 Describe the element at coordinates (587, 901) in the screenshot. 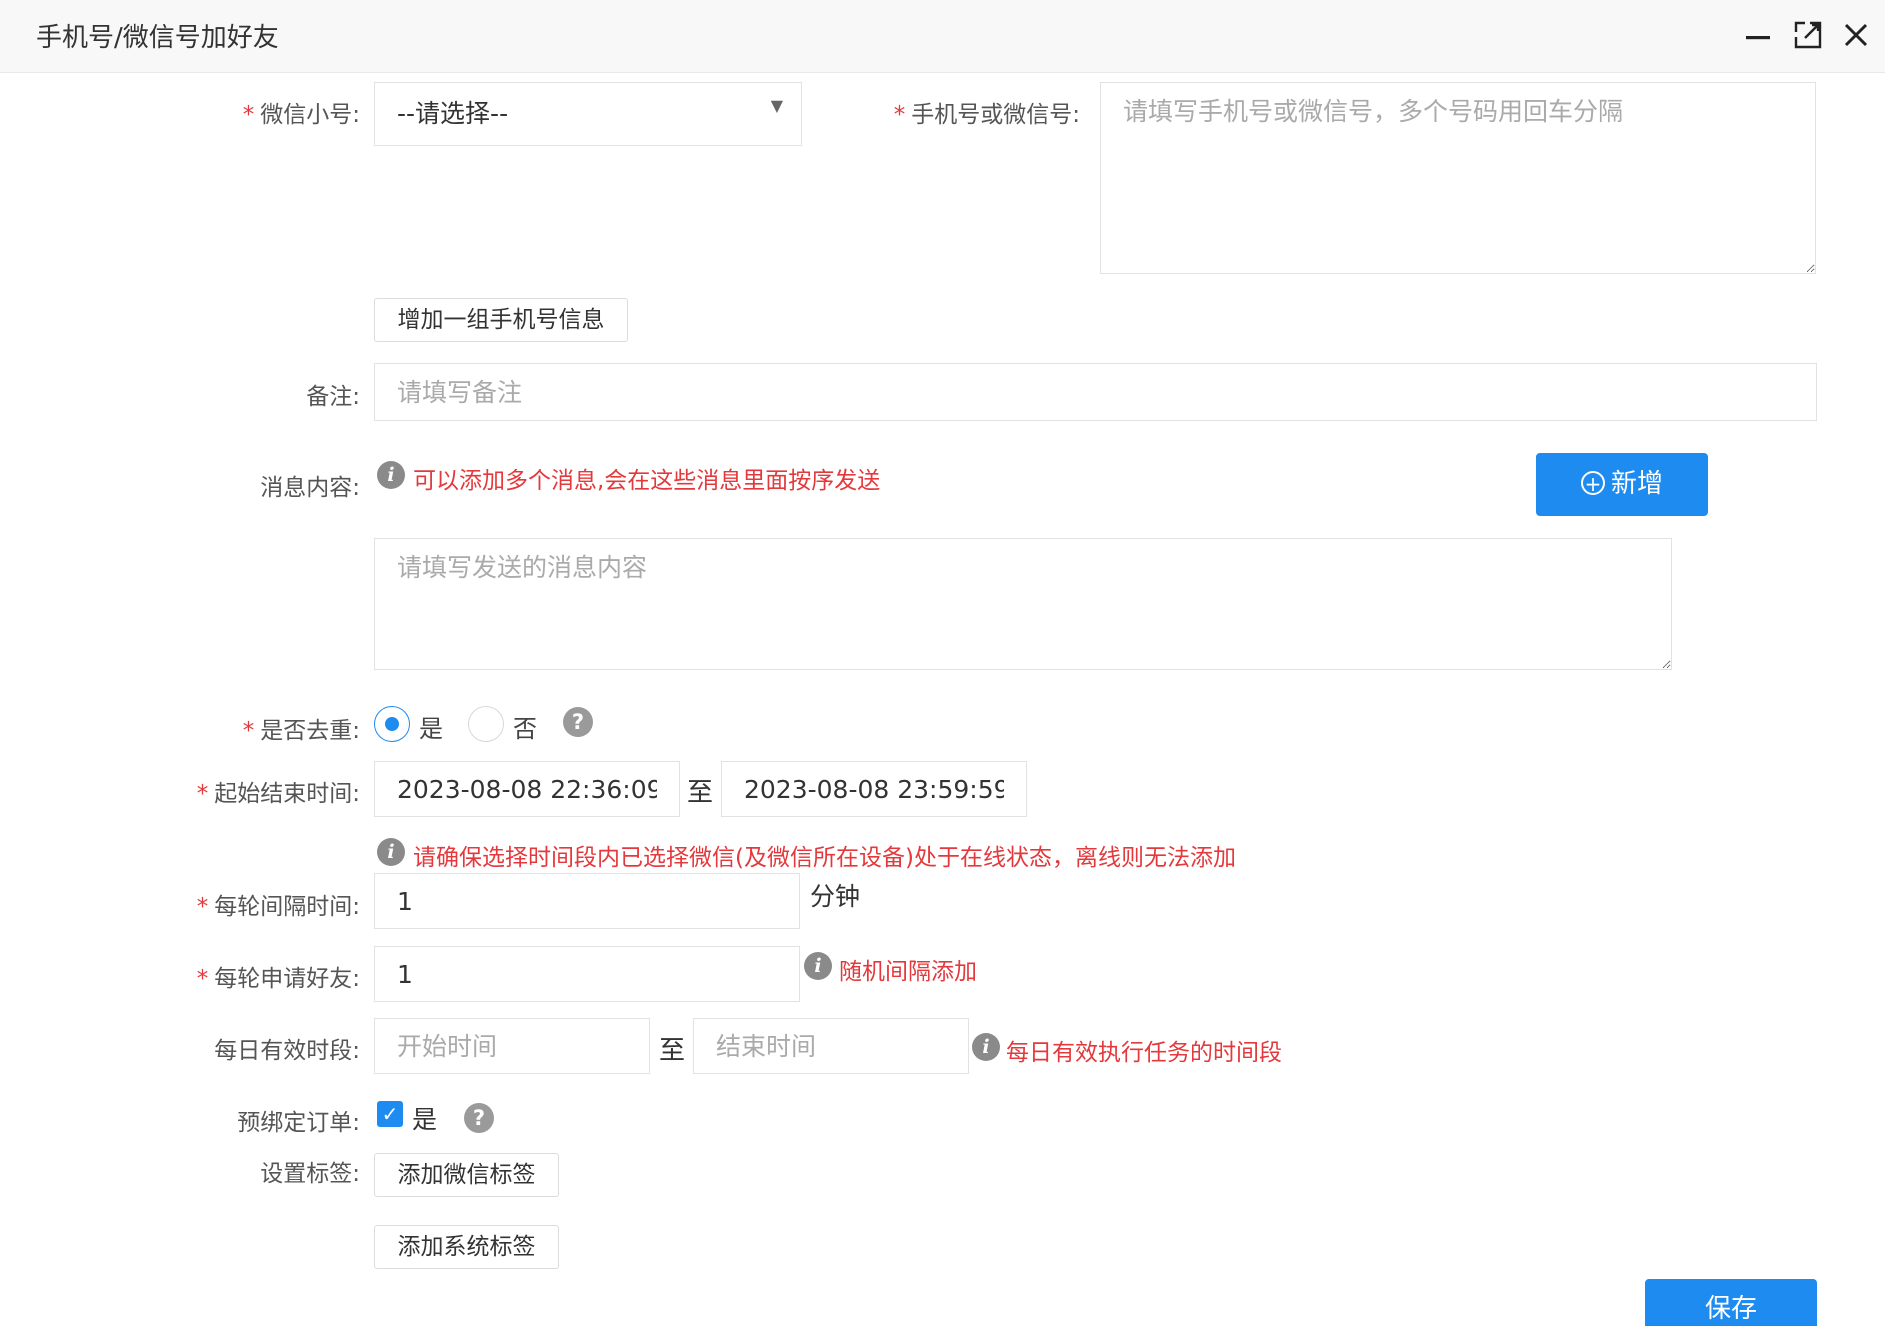

I see `interval-input` at that location.